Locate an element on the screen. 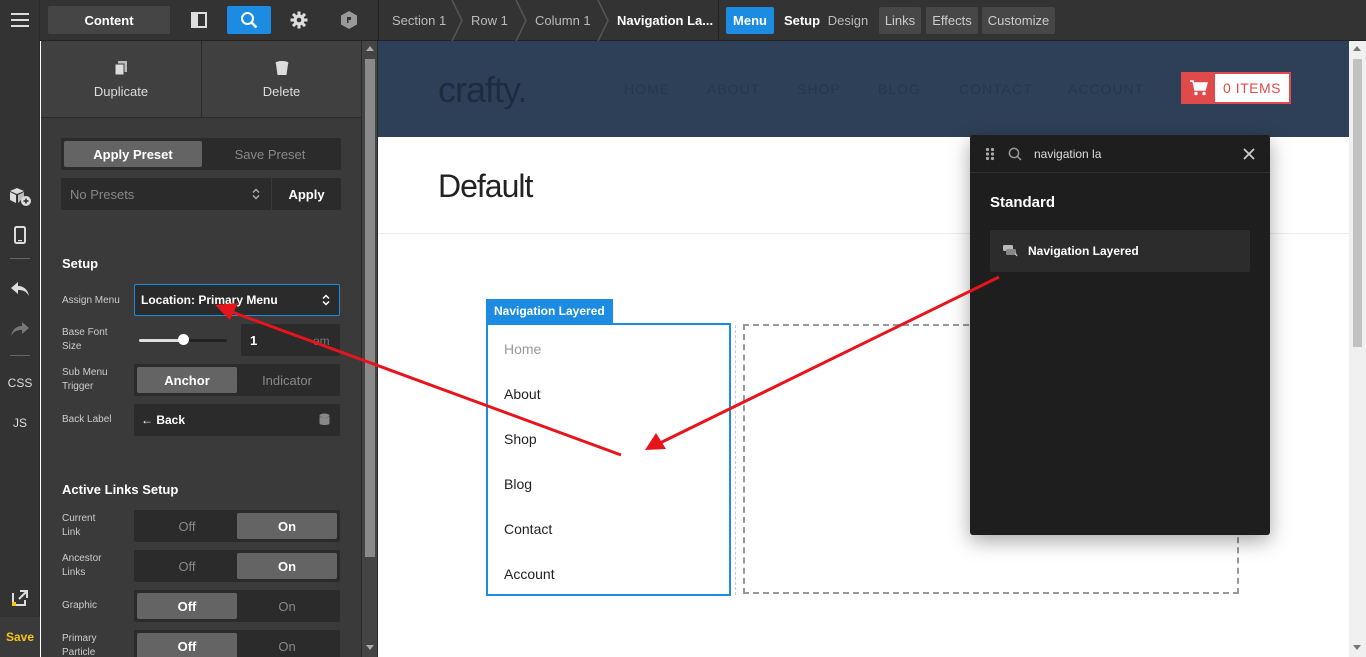  nav-link-blog: BLOG is located at coordinates (899, 89).